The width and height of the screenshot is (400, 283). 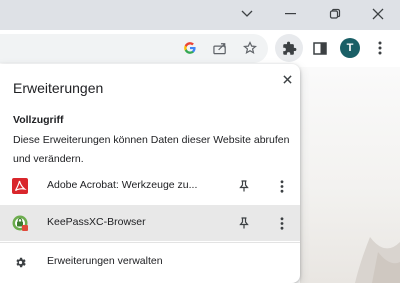 What do you see at coordinates (200, 15) in the screenshot?
I see `window-title-bar` at bounding box center [200, 15].